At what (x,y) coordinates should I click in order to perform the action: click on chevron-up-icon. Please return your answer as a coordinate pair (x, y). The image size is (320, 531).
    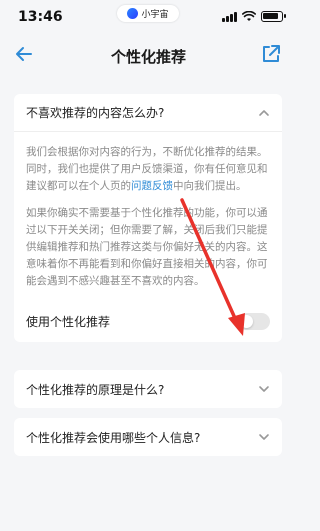
    Looking at the image, I should click on (264, 112).